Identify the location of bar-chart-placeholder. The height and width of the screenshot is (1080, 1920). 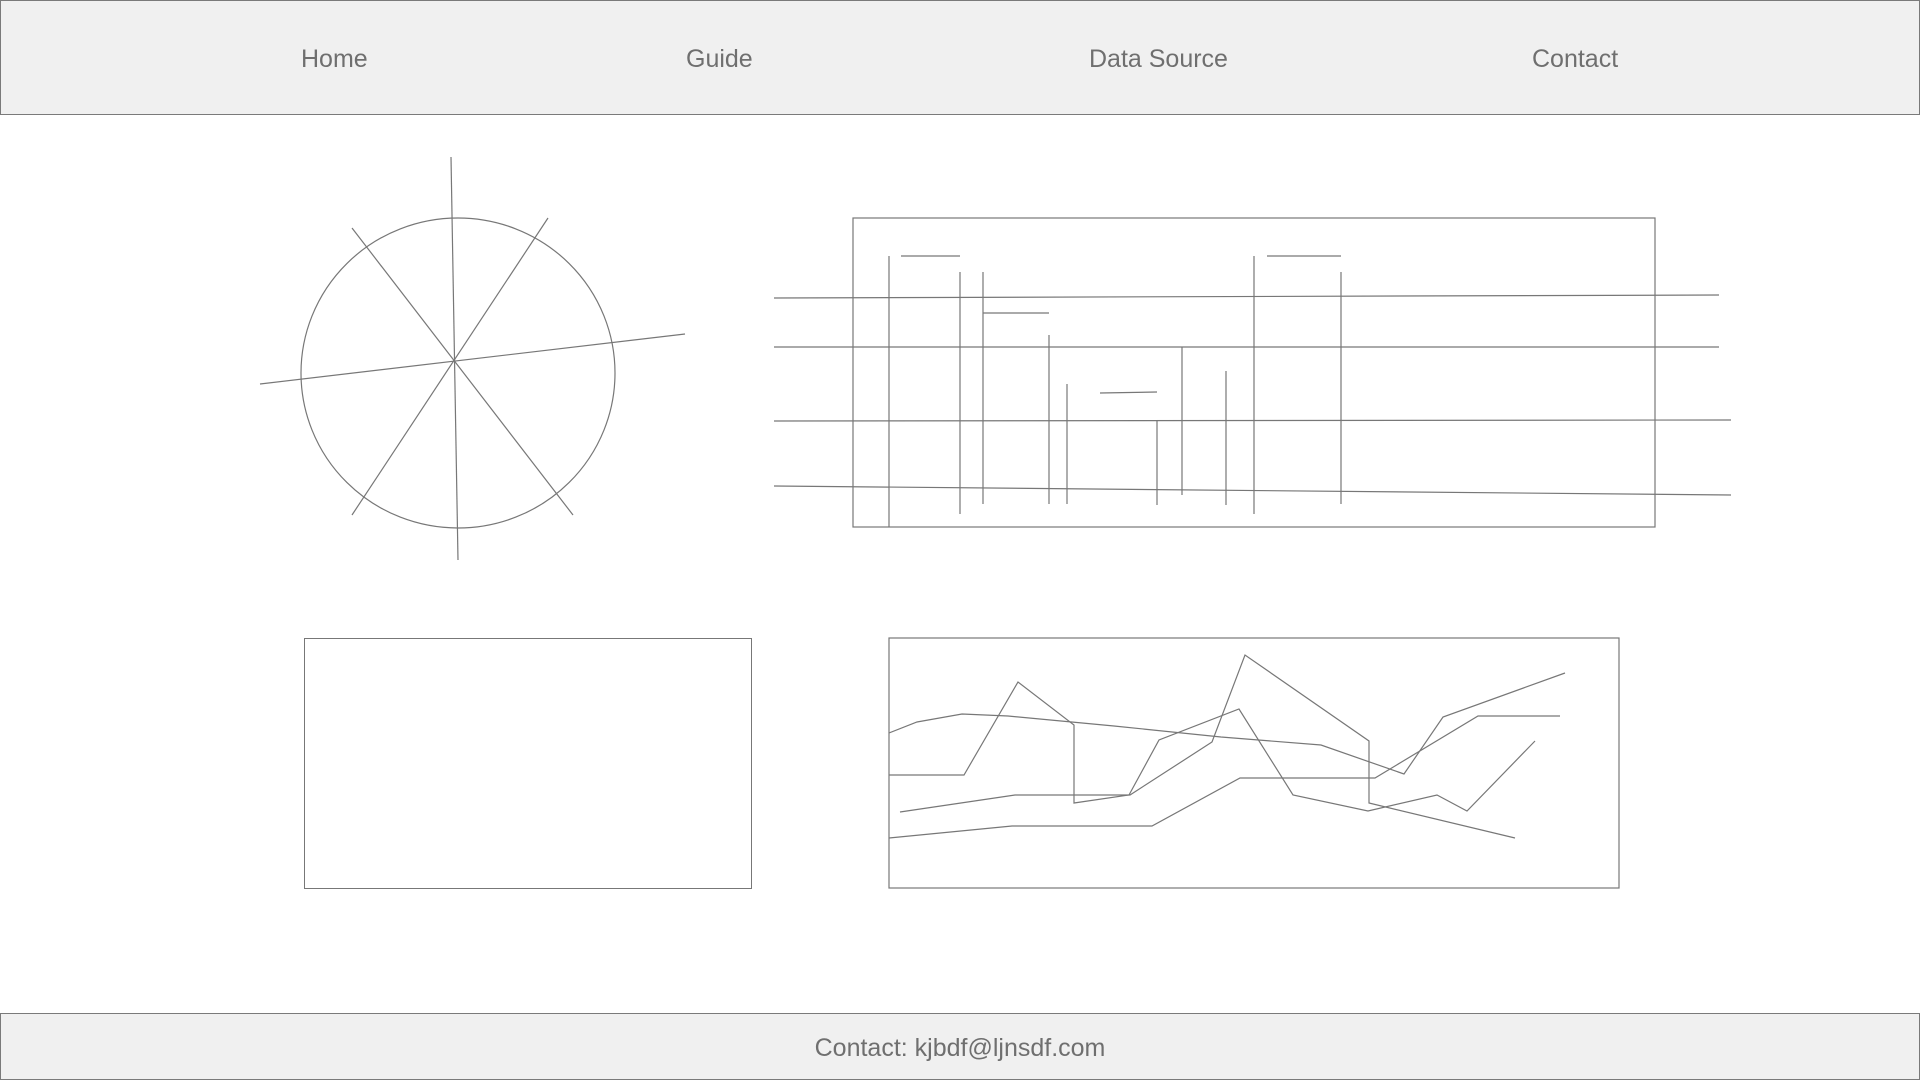
(1252, 372).